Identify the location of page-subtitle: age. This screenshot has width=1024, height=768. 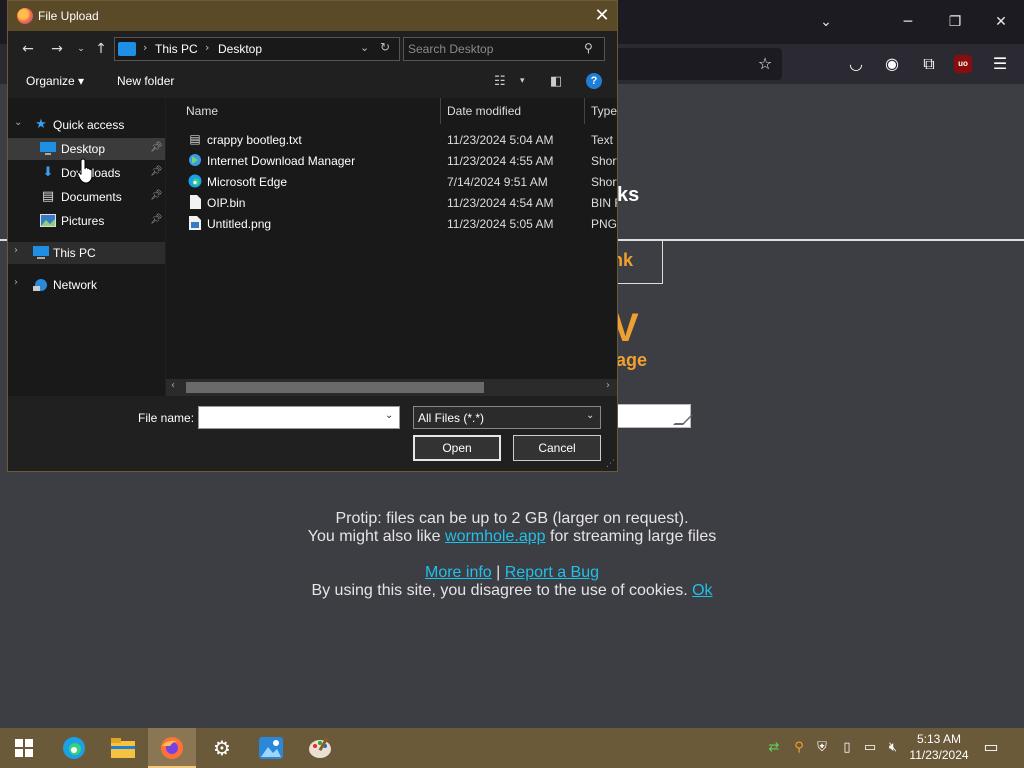
(632, 360).